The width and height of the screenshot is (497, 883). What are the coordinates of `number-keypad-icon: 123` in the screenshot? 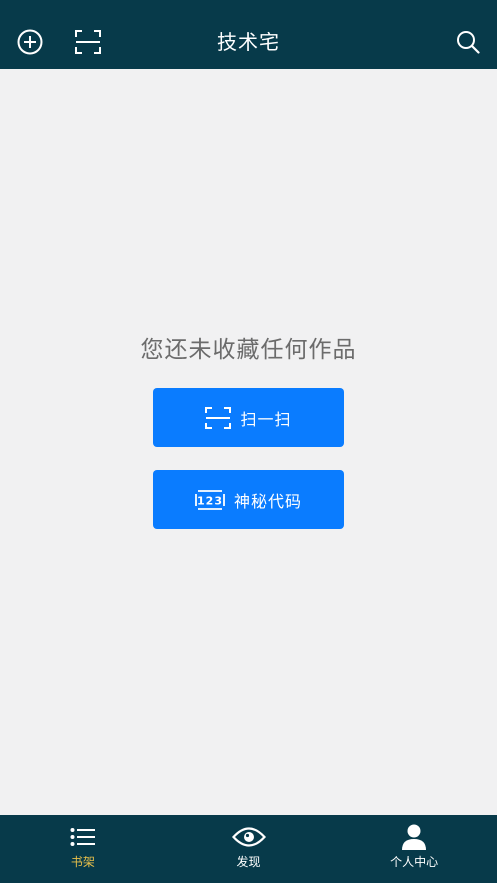 It's located at (210, 499).